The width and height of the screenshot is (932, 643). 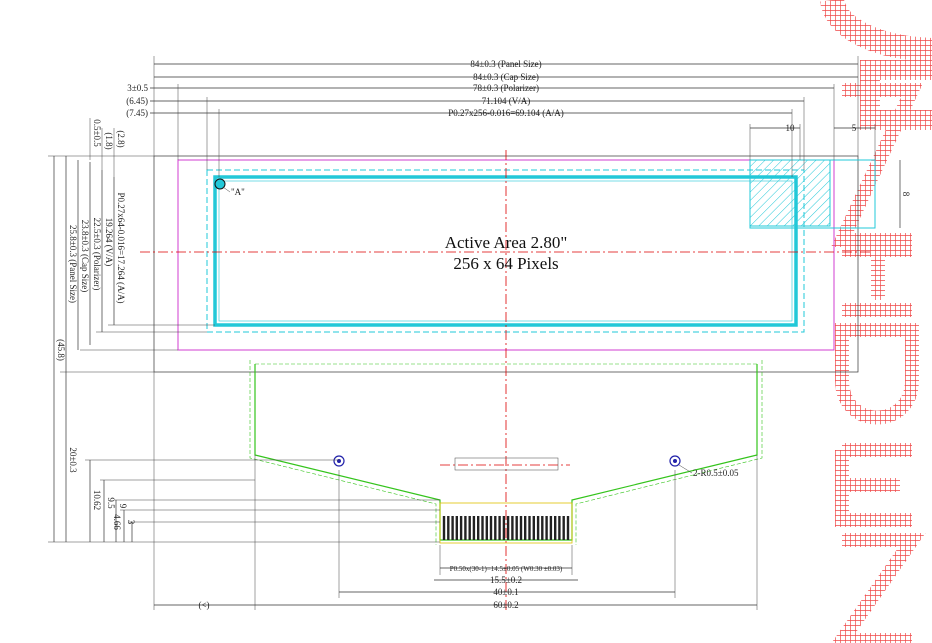 What do you see at coordinates (137, 113) in the screenshot?
I see `dim-left-745: (7.45)` at bounding box center [137, 113].